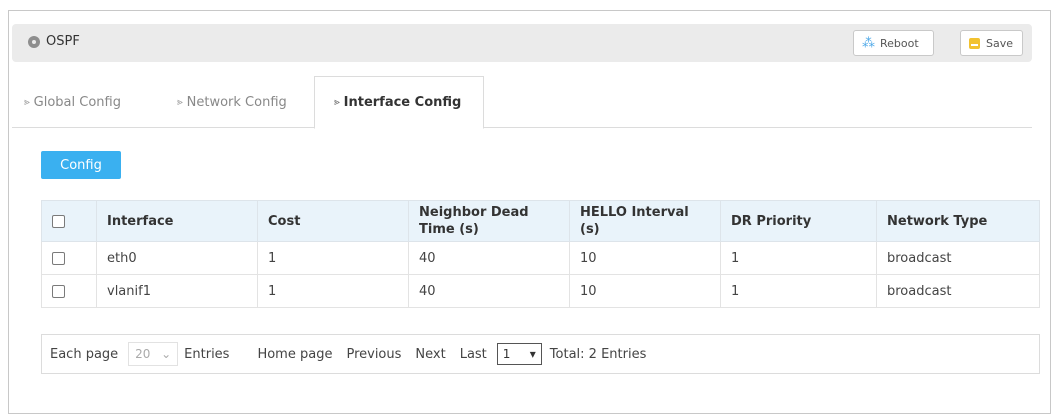 This screenshot has height=417, width=1060. What do you see at coordinates (84, 354) in the screenshot?
I see `each-page-label: Each page` at bounding box center [84, 354].